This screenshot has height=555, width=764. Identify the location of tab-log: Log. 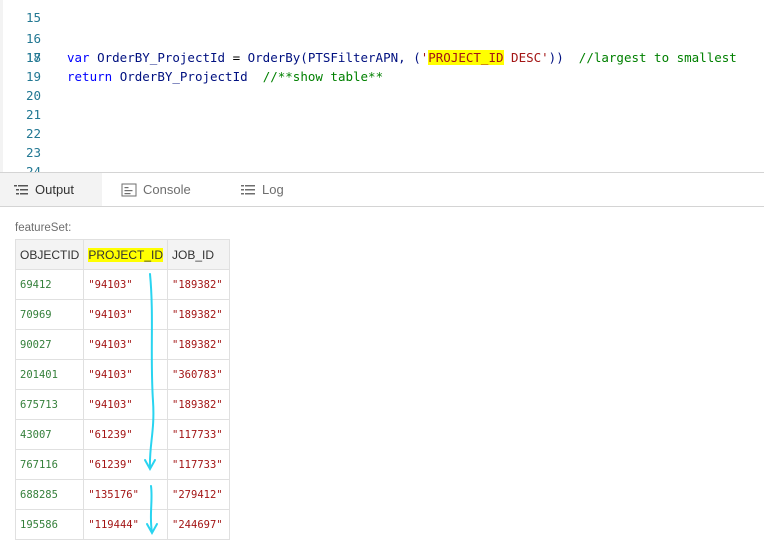
(262, 189).